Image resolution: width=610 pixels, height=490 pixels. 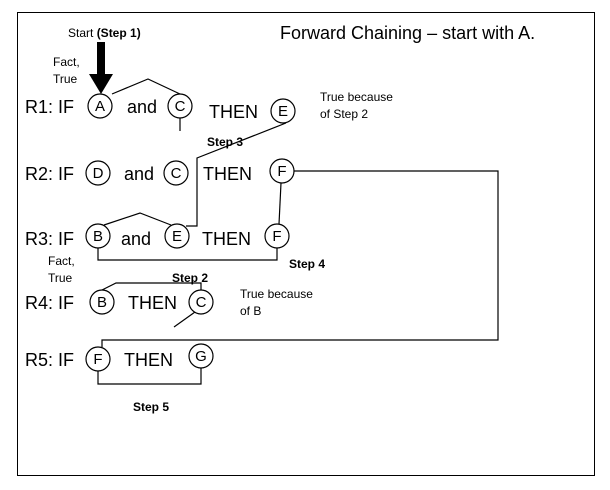 I want to click on step4-label: Step 4, so click(x=307, y=264).